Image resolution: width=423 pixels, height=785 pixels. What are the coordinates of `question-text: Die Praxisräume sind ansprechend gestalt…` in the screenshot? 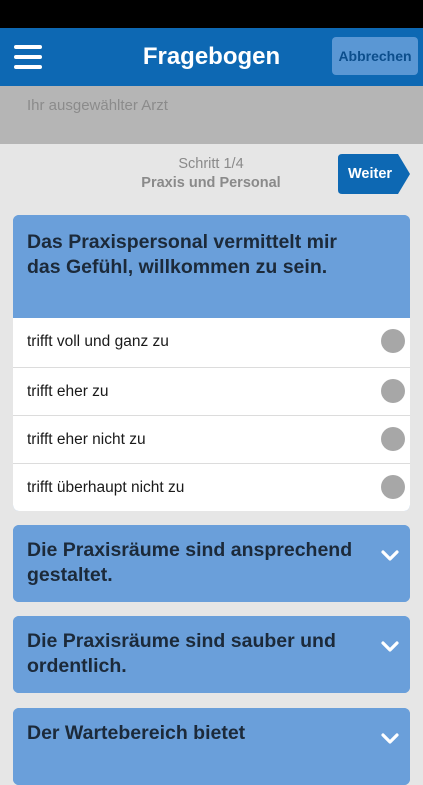 It's located at (190, 562).